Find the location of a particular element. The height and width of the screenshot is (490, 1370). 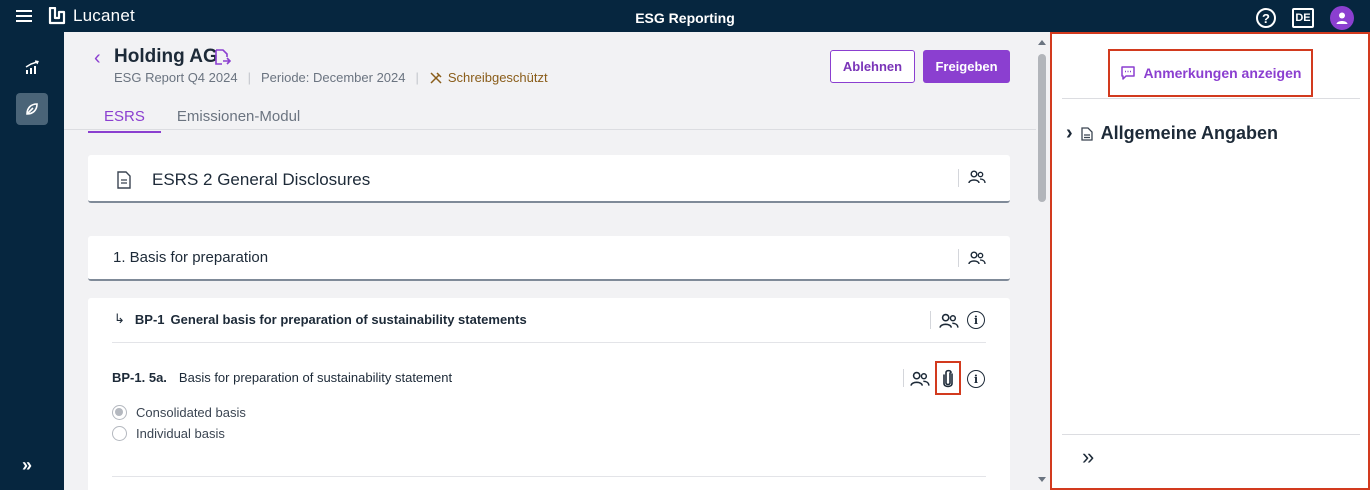

reject-button: Ablehnen is located at coordinates (872, 66).